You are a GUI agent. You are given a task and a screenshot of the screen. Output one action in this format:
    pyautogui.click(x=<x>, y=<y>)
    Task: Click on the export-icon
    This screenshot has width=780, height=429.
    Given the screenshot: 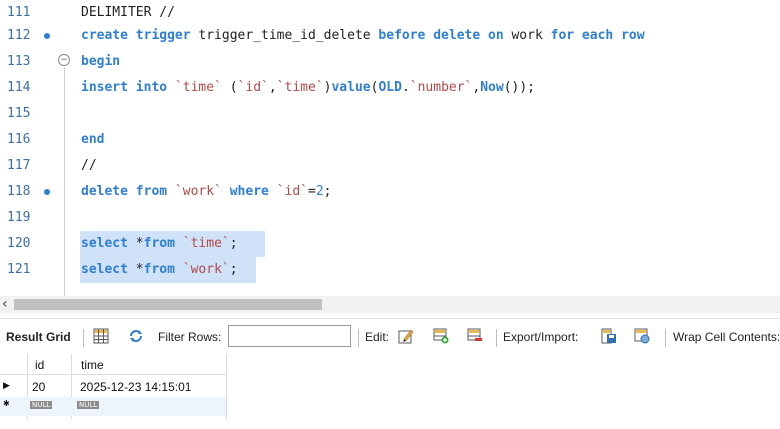 What is the action you would take?
    pyautogui.click(x=609, y=336)
    